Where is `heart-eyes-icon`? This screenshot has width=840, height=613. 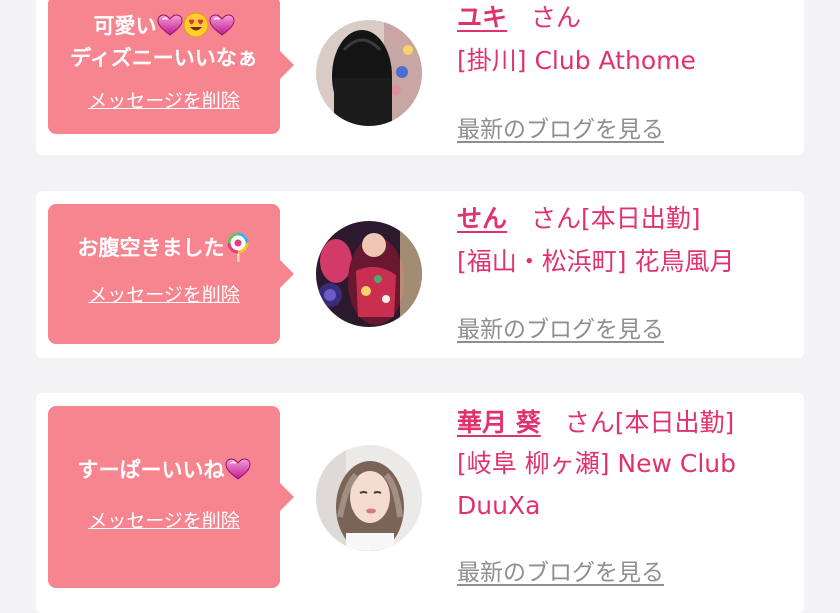
heart-eyes-icon is located at coordinates (195, 25).